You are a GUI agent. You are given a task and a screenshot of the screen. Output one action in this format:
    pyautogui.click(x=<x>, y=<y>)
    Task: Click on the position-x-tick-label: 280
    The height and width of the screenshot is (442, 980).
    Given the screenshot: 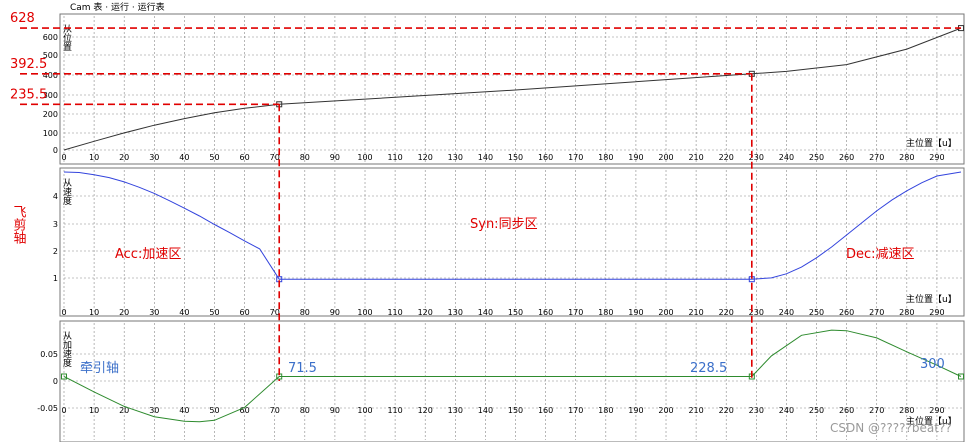 What is the action you would take?
    pyautogui.click(x=906, y=157)
    